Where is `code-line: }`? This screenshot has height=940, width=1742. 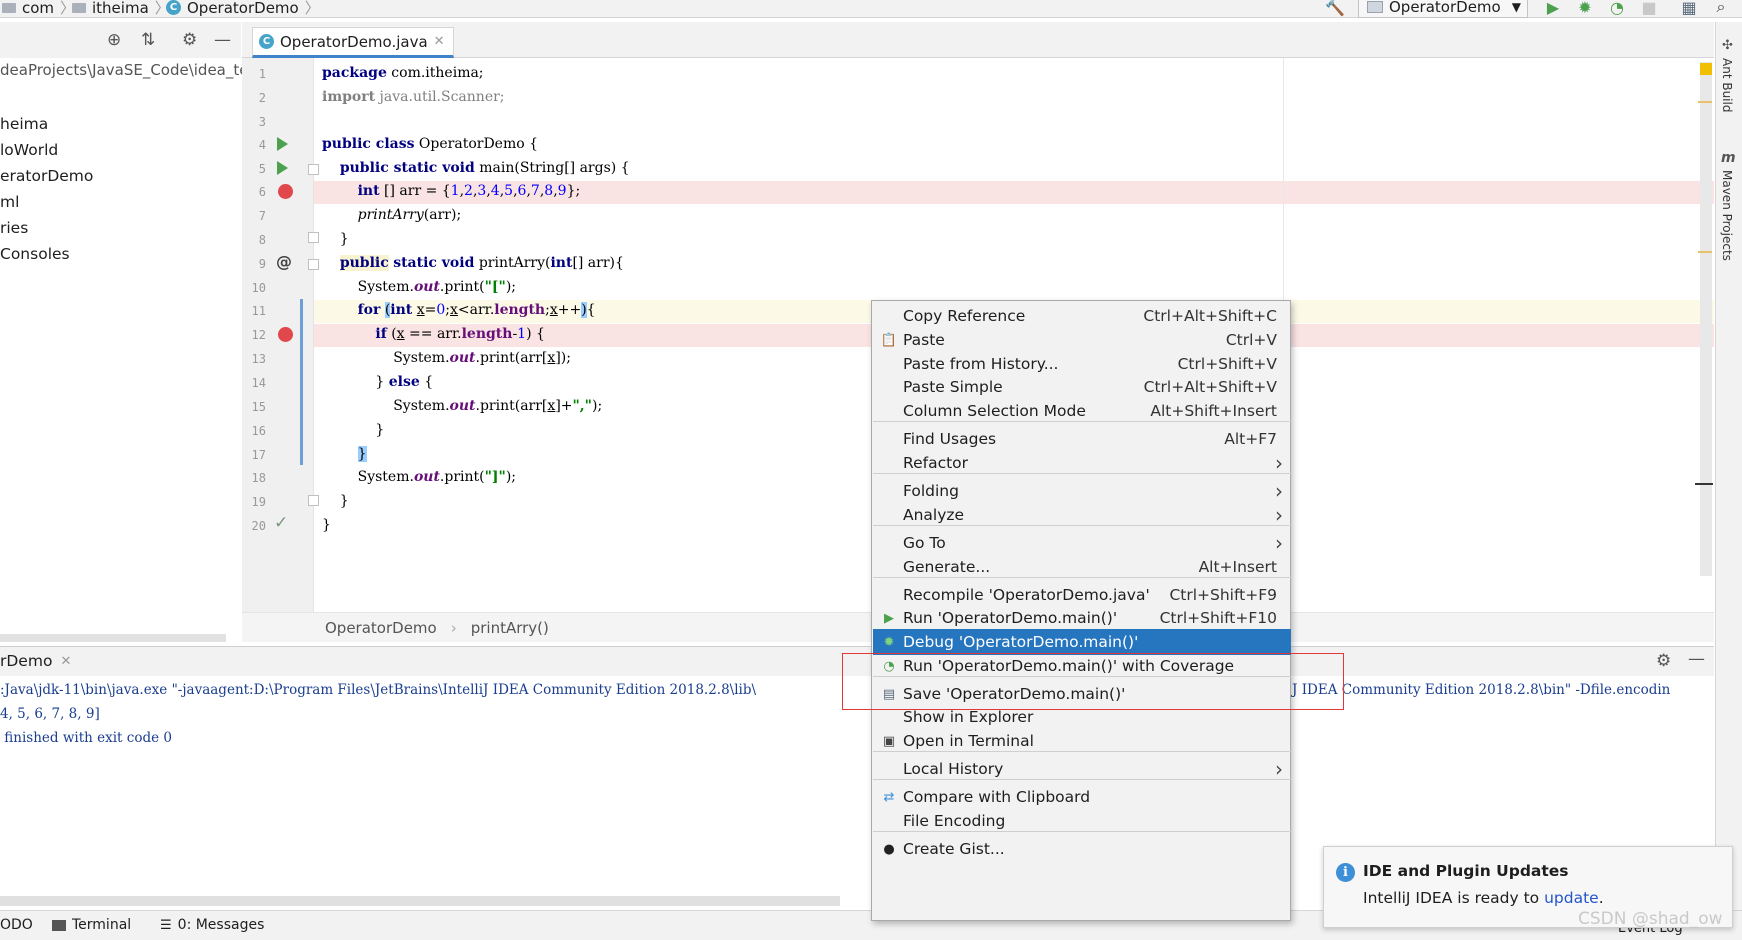 code-line: } is located at coordinates (326, 525).